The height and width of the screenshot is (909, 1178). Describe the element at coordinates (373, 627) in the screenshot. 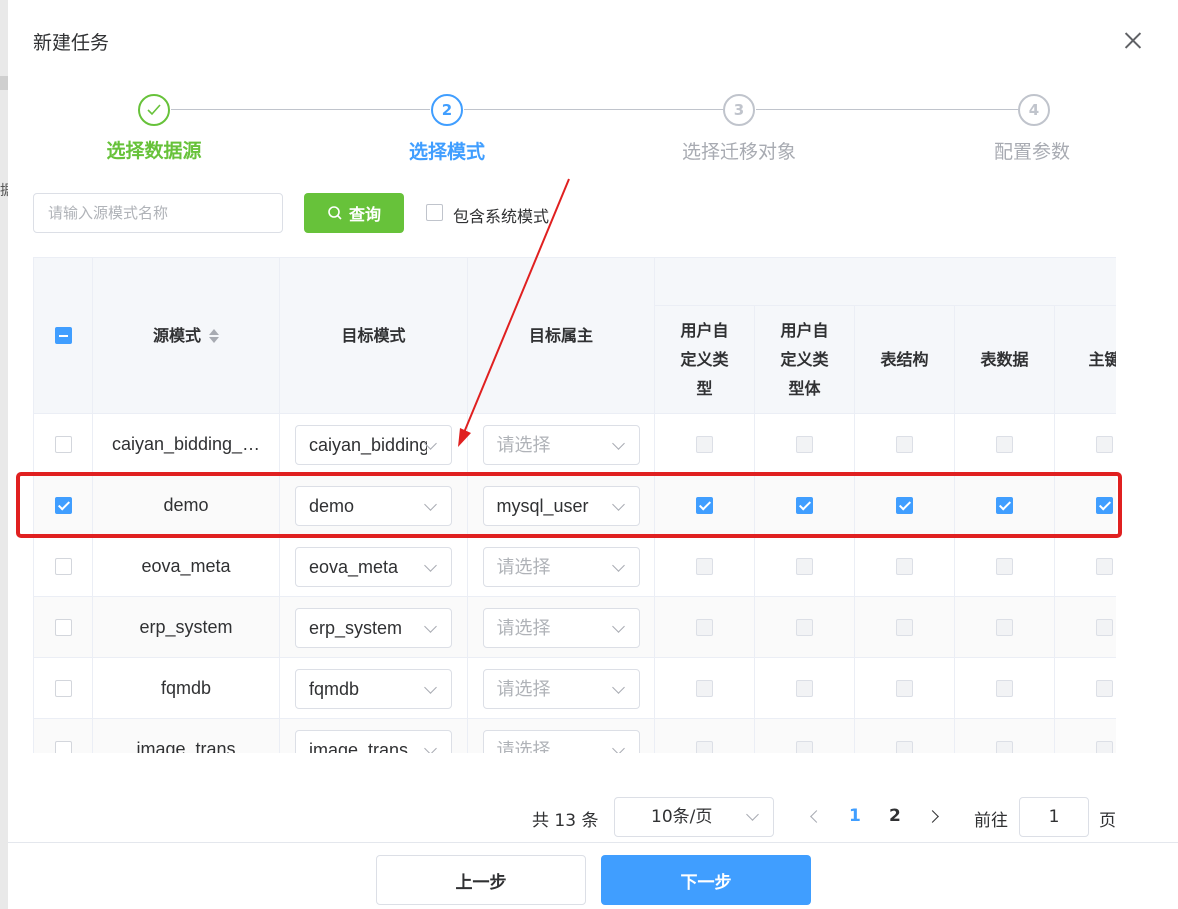

I see `target-schema-select: erp_system` at that location.